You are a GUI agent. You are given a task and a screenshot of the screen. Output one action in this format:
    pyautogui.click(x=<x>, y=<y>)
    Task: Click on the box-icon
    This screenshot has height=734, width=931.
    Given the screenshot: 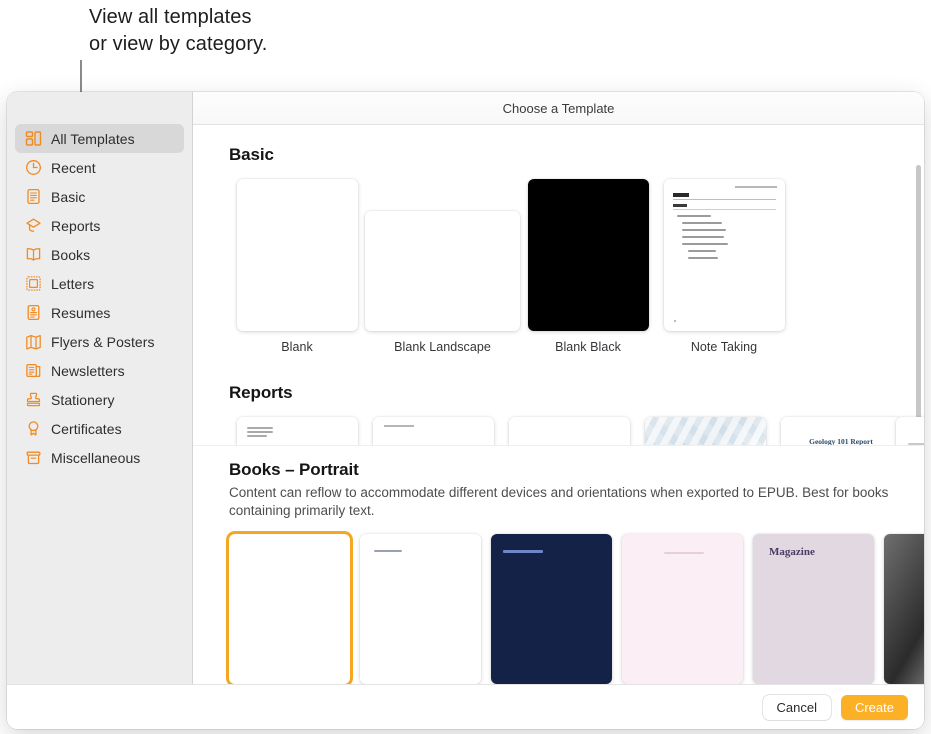 What is the action you would take?
    pyautogui.click(x=33, y=458)
    